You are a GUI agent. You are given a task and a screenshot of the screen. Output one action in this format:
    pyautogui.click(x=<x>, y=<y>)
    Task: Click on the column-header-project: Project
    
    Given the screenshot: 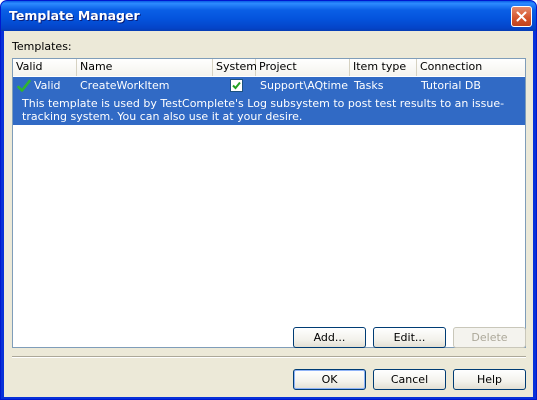 What is the action you would take?
    pyautogui.click(x=303, y=67)
    